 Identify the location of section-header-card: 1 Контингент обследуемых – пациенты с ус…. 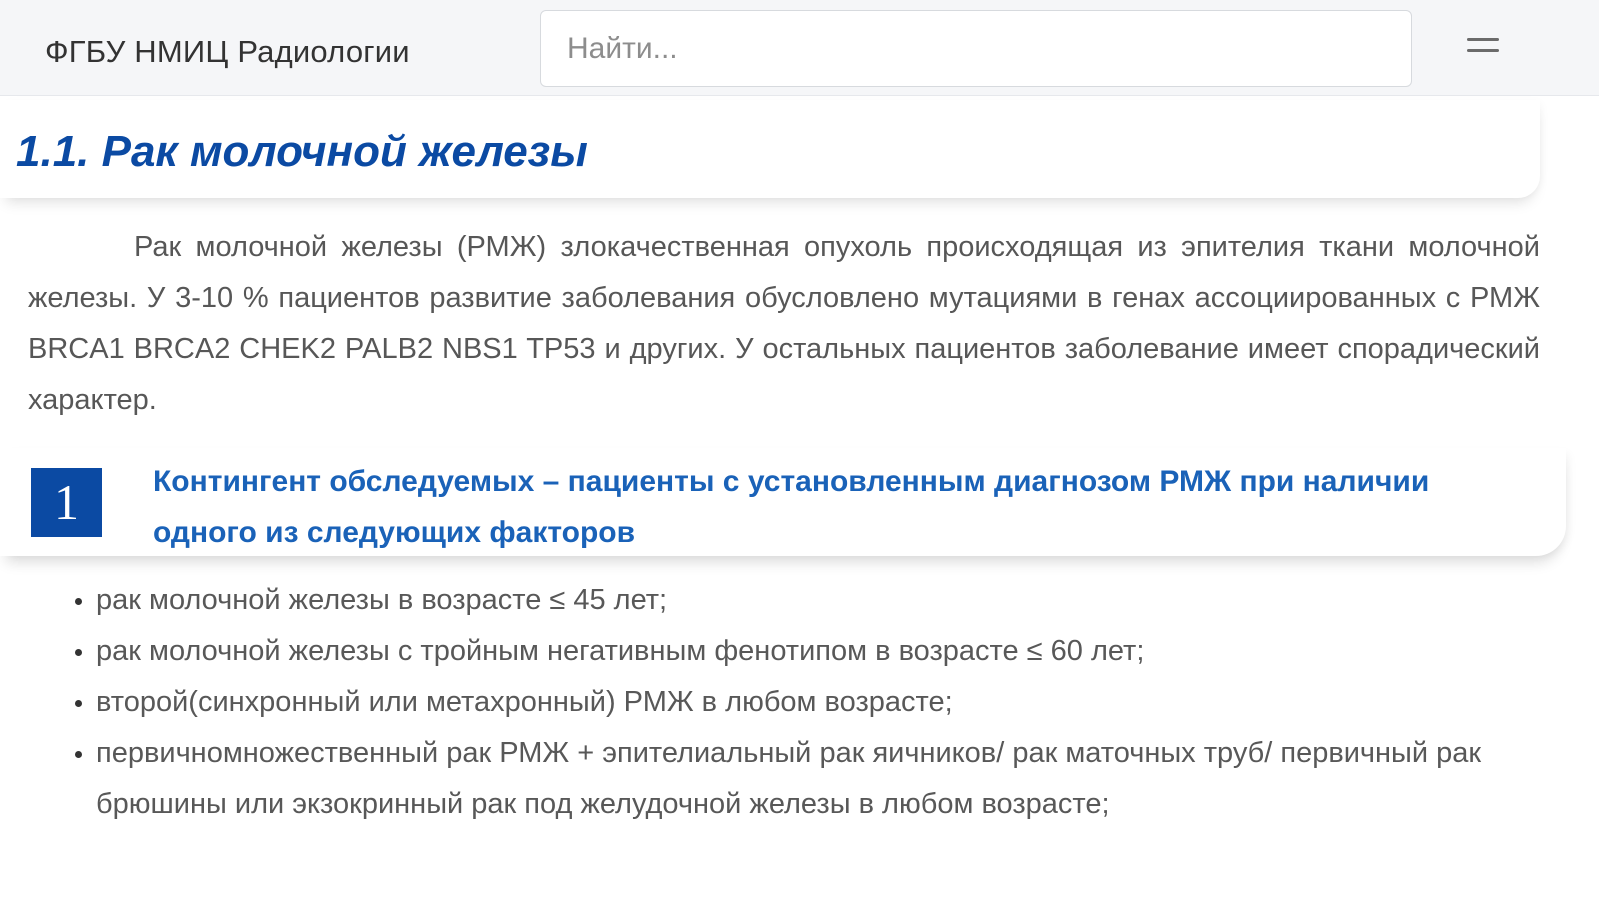
(783, 502).